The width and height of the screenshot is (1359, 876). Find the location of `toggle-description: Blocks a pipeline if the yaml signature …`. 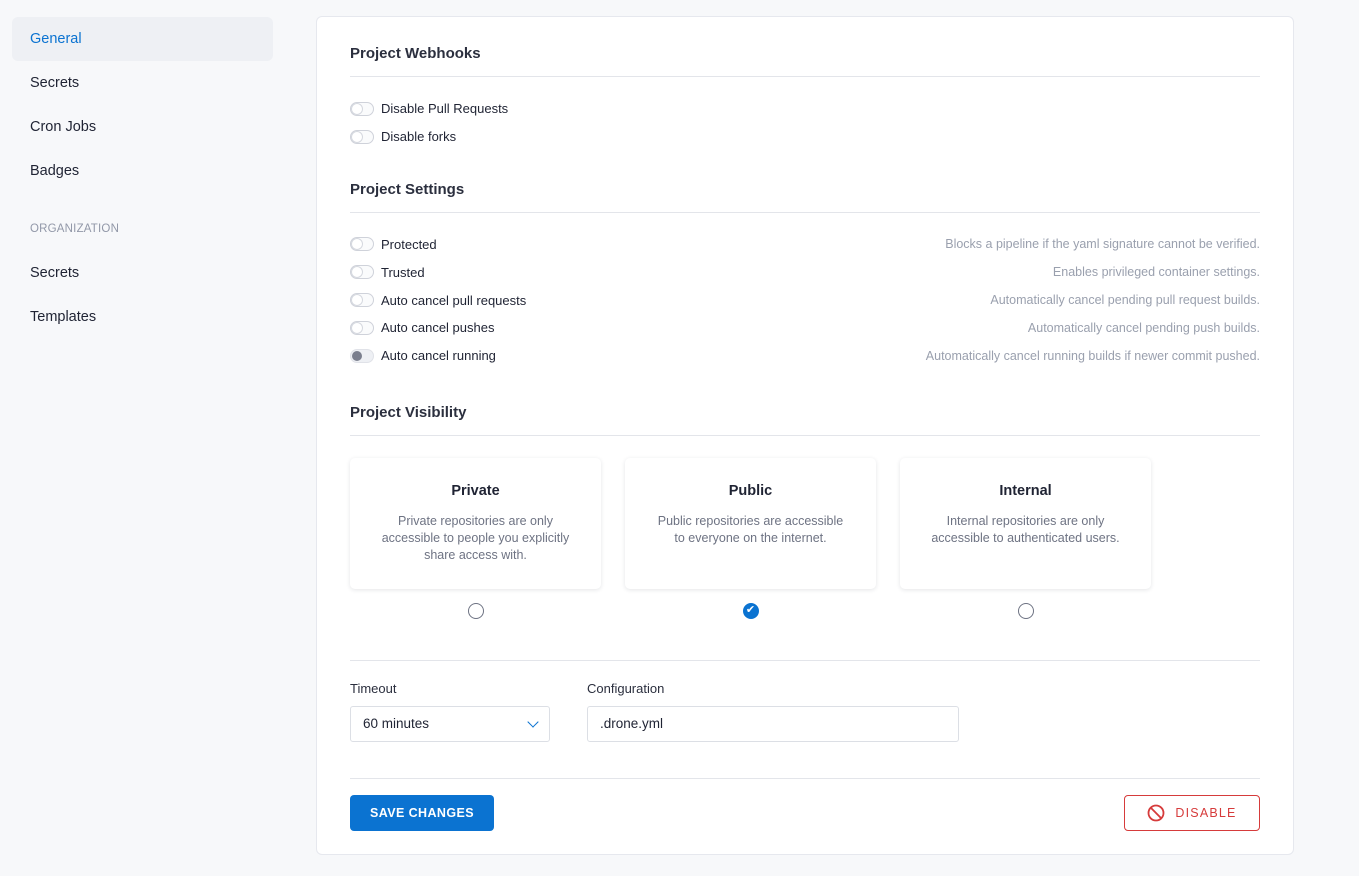

toggle-description: Blocks a pipeline if the yaml signature … is located at coordinates (1102, 244).